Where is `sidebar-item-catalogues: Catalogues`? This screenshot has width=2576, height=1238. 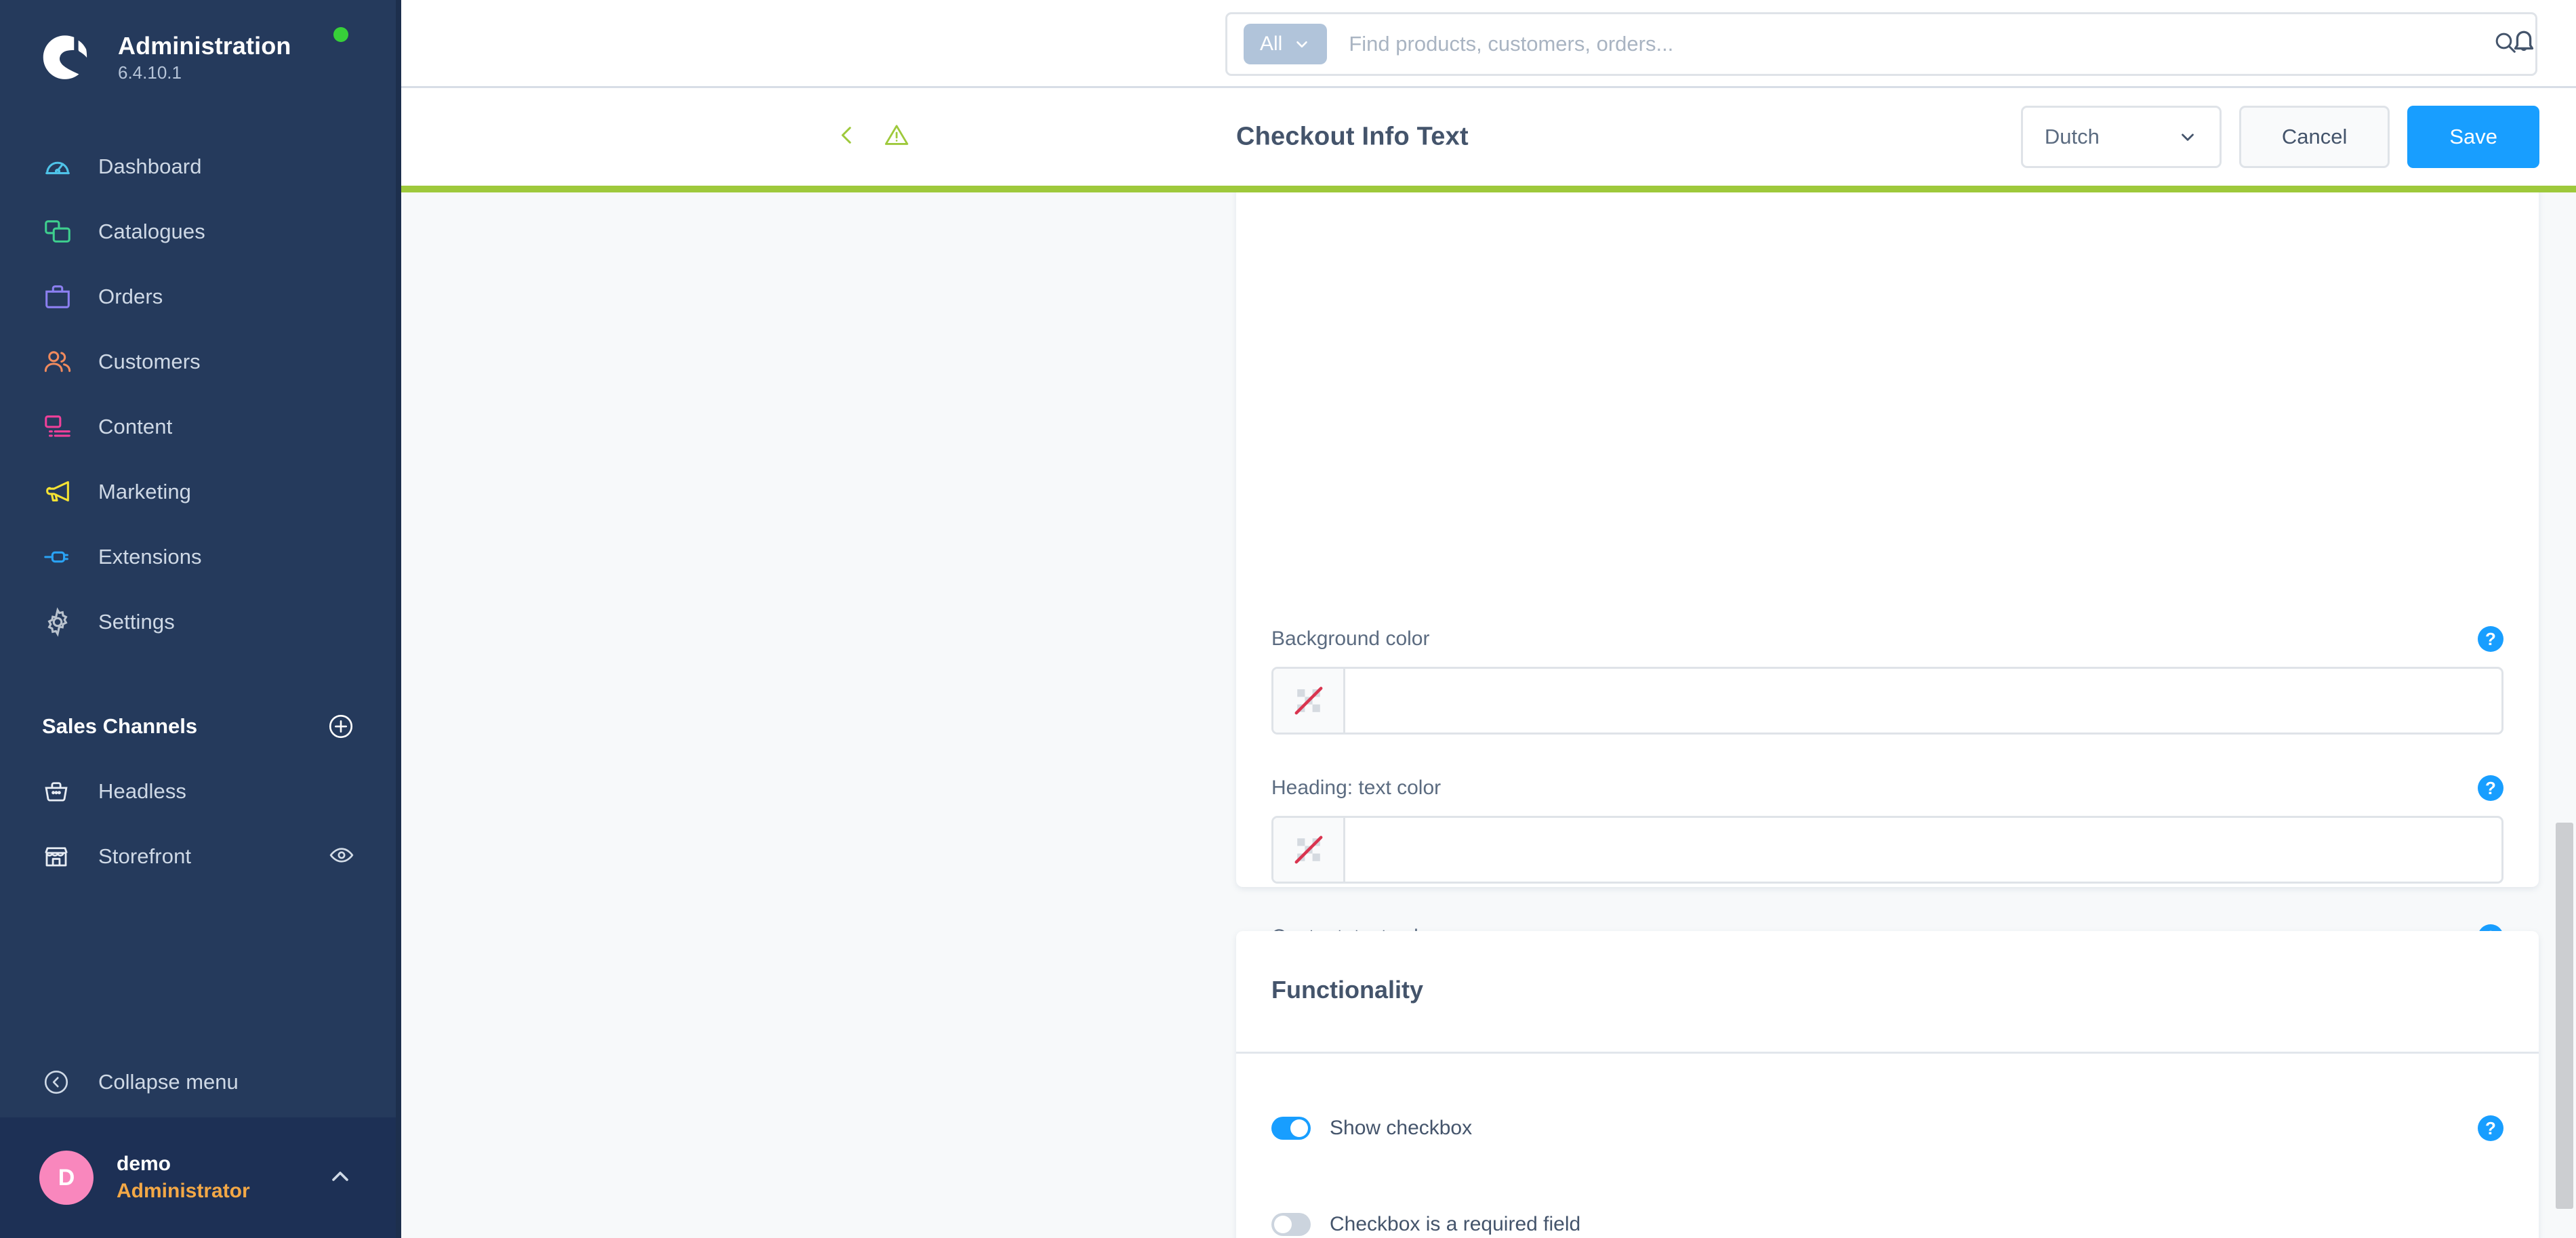
sidebar-item-catalogues: Catalogues is located at coordinates (201, 231).